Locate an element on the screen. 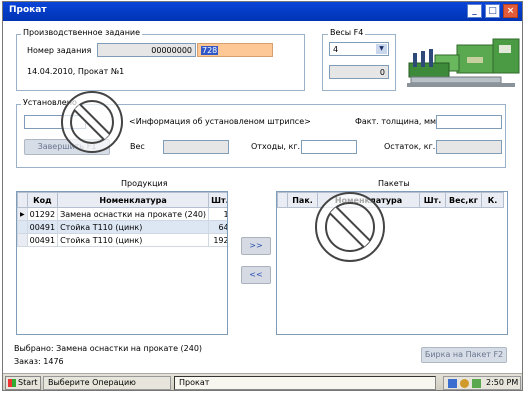 The image size is (528, 395). windows-logo-icon is located at coordinates (12, 383).